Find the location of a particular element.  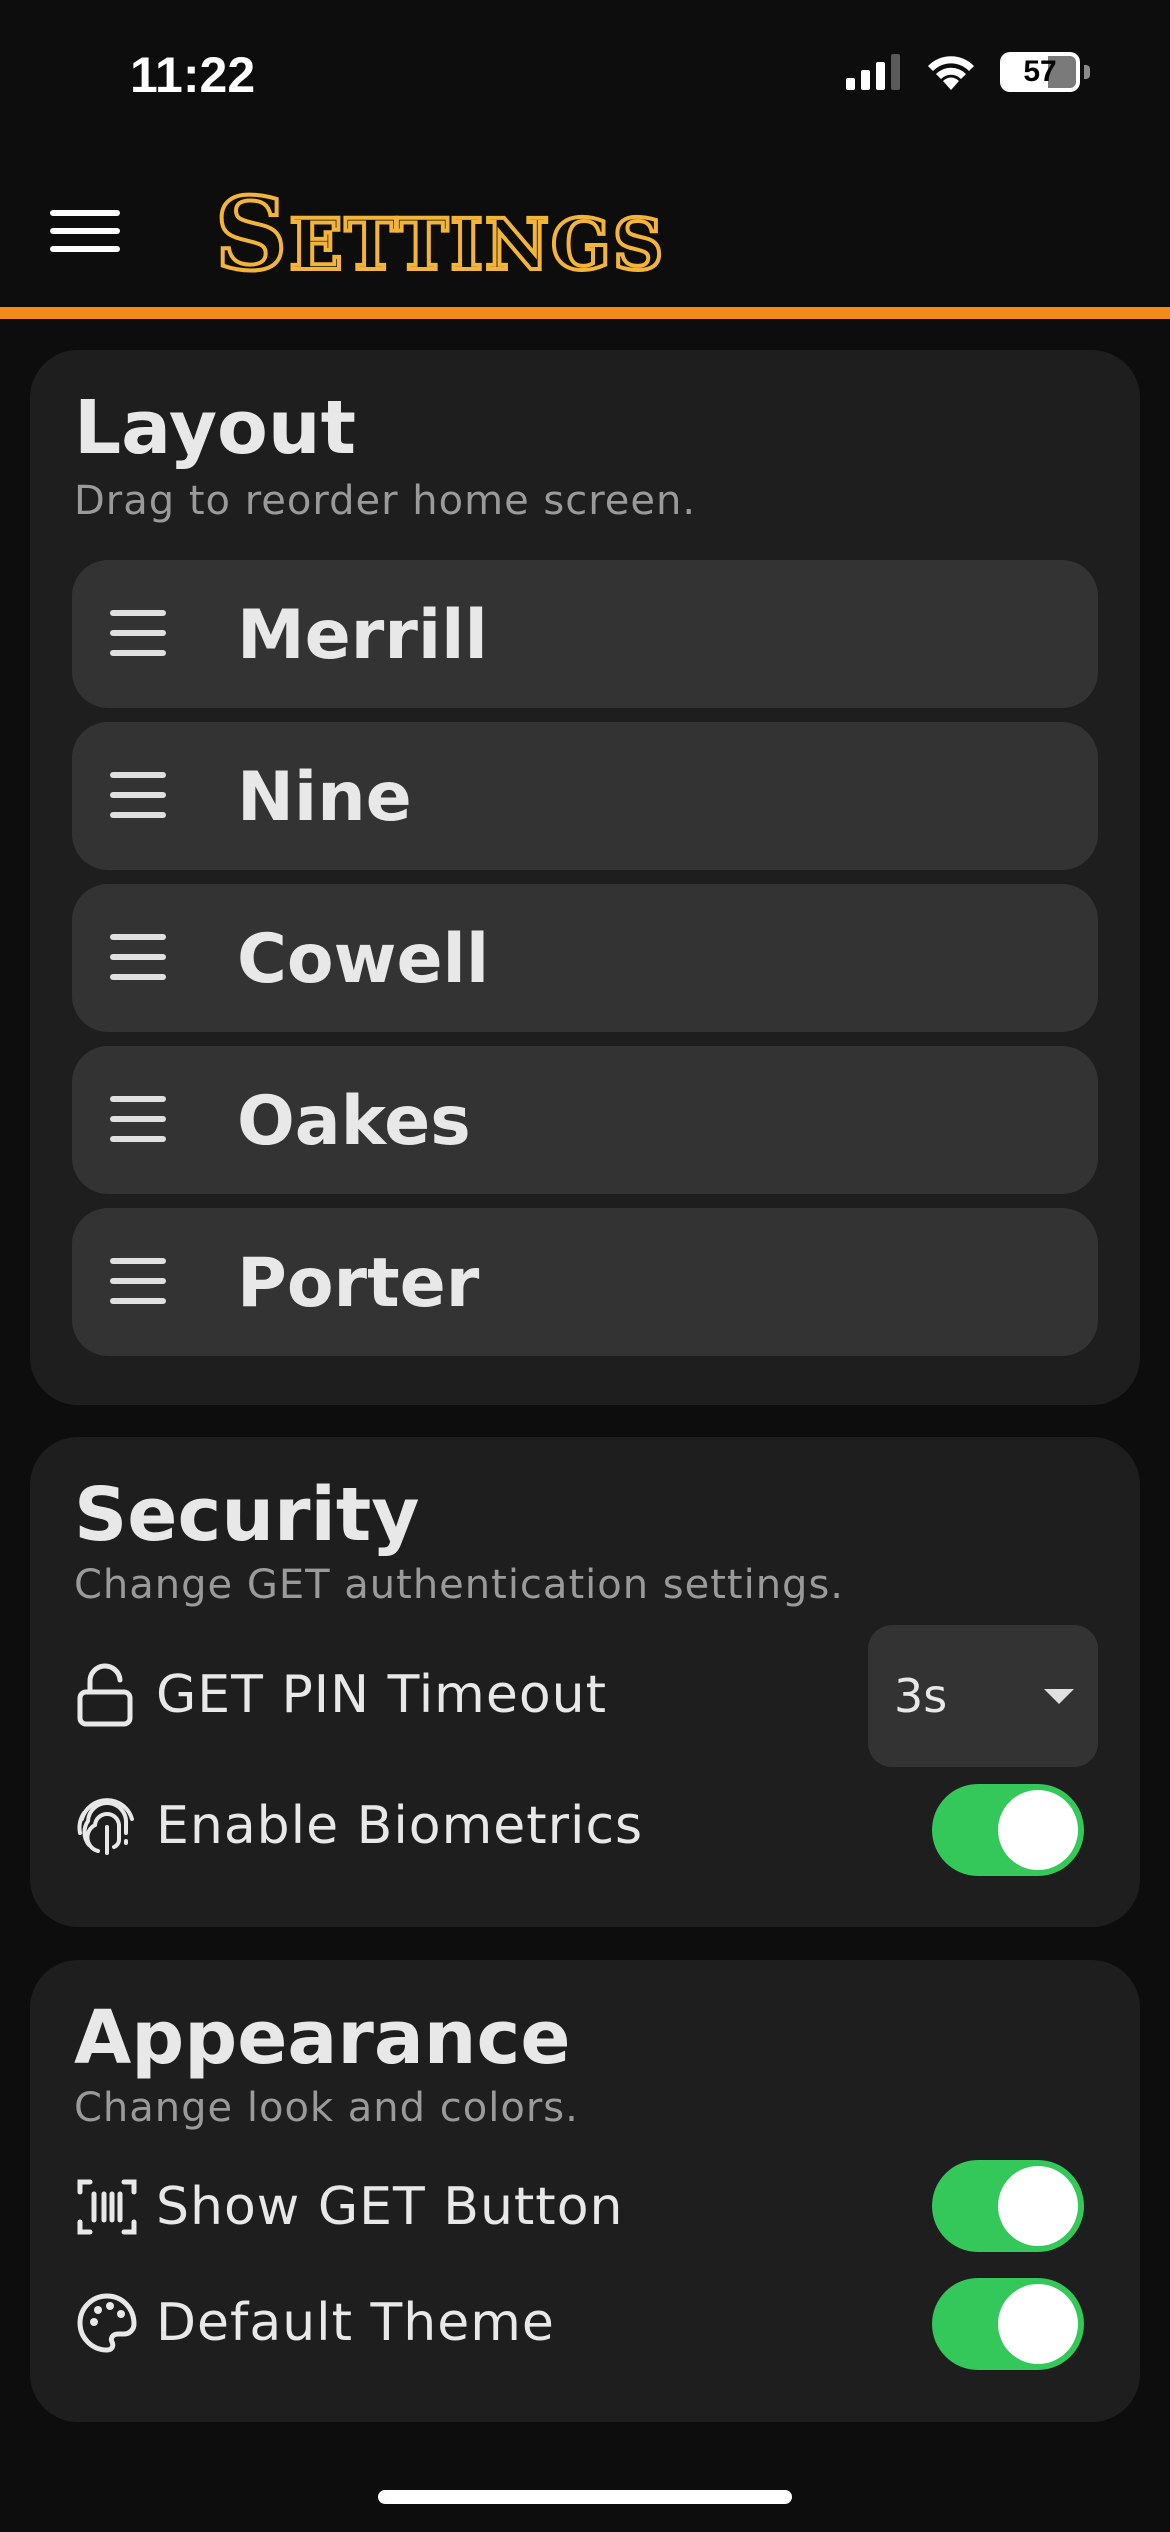

barcode-scan-icon is located at coordinates (107, 2207).